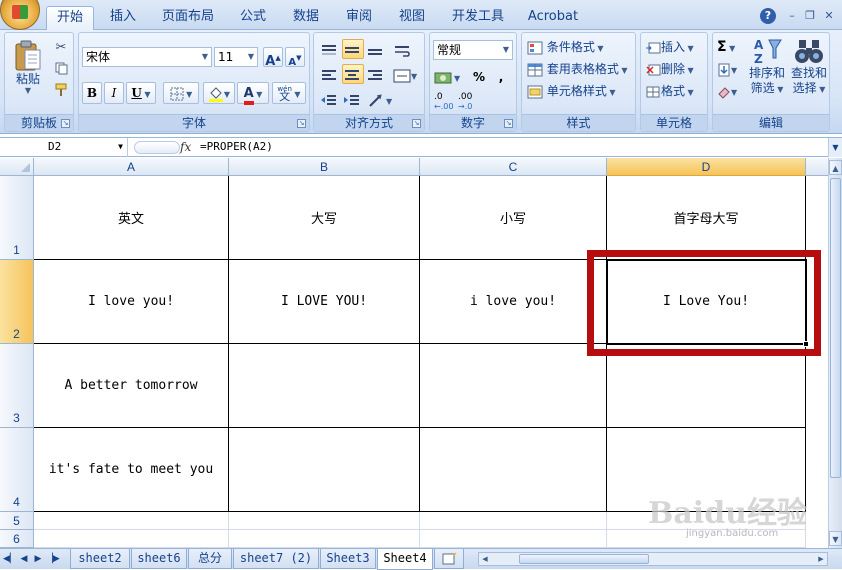  What do you see at coordinates (513, 470) in the screenshot?
I see `cell-c4` at bounding box center [513, 470].